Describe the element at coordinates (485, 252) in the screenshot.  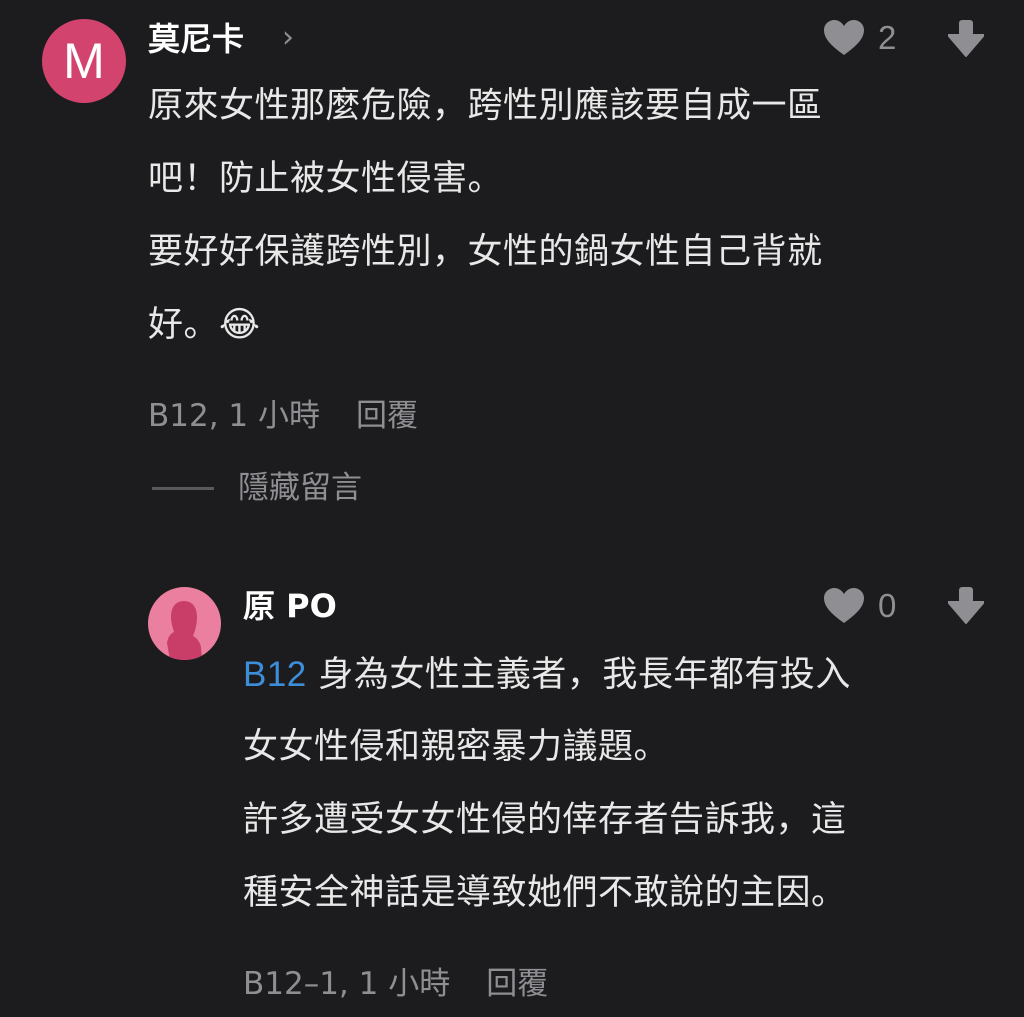
I see `comment-line: 要好好保護跨性別，女性的鍋女性自己背就` at that location.